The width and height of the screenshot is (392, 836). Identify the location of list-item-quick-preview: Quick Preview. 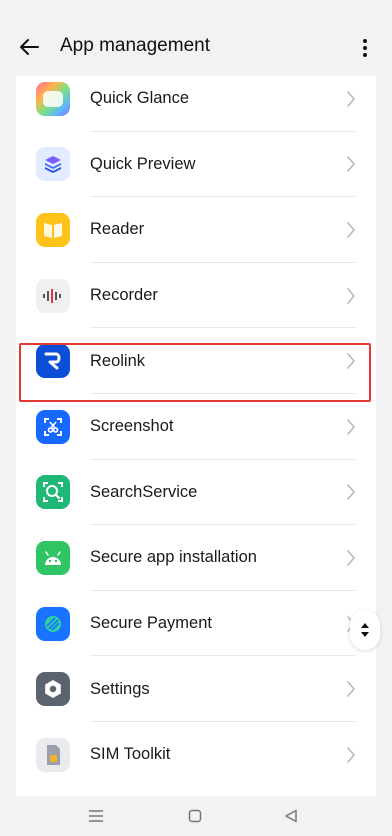
(196, 165).